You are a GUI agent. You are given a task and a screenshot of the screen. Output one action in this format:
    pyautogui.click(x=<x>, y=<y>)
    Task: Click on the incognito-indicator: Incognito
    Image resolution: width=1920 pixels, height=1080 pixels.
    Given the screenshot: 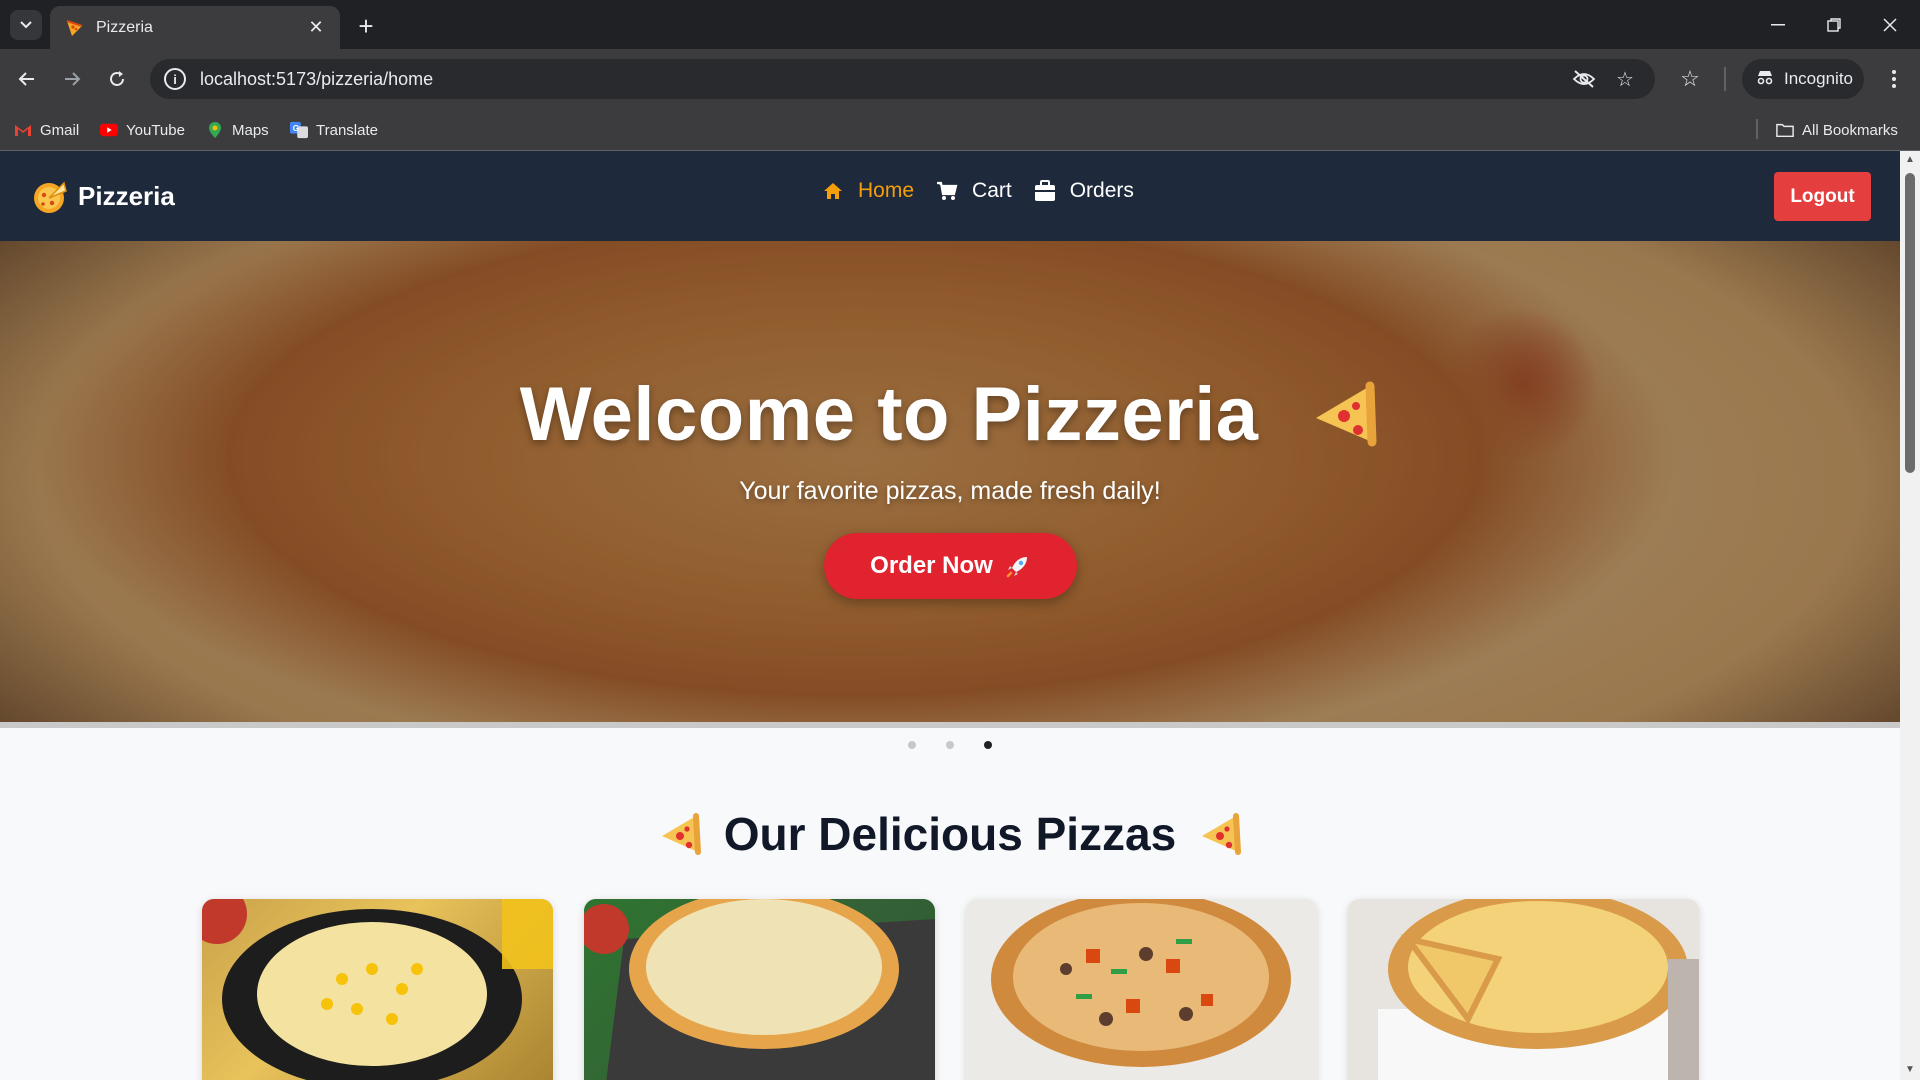 What is the action you would take?
    pyautogui.click(x=1803, y=79)
    